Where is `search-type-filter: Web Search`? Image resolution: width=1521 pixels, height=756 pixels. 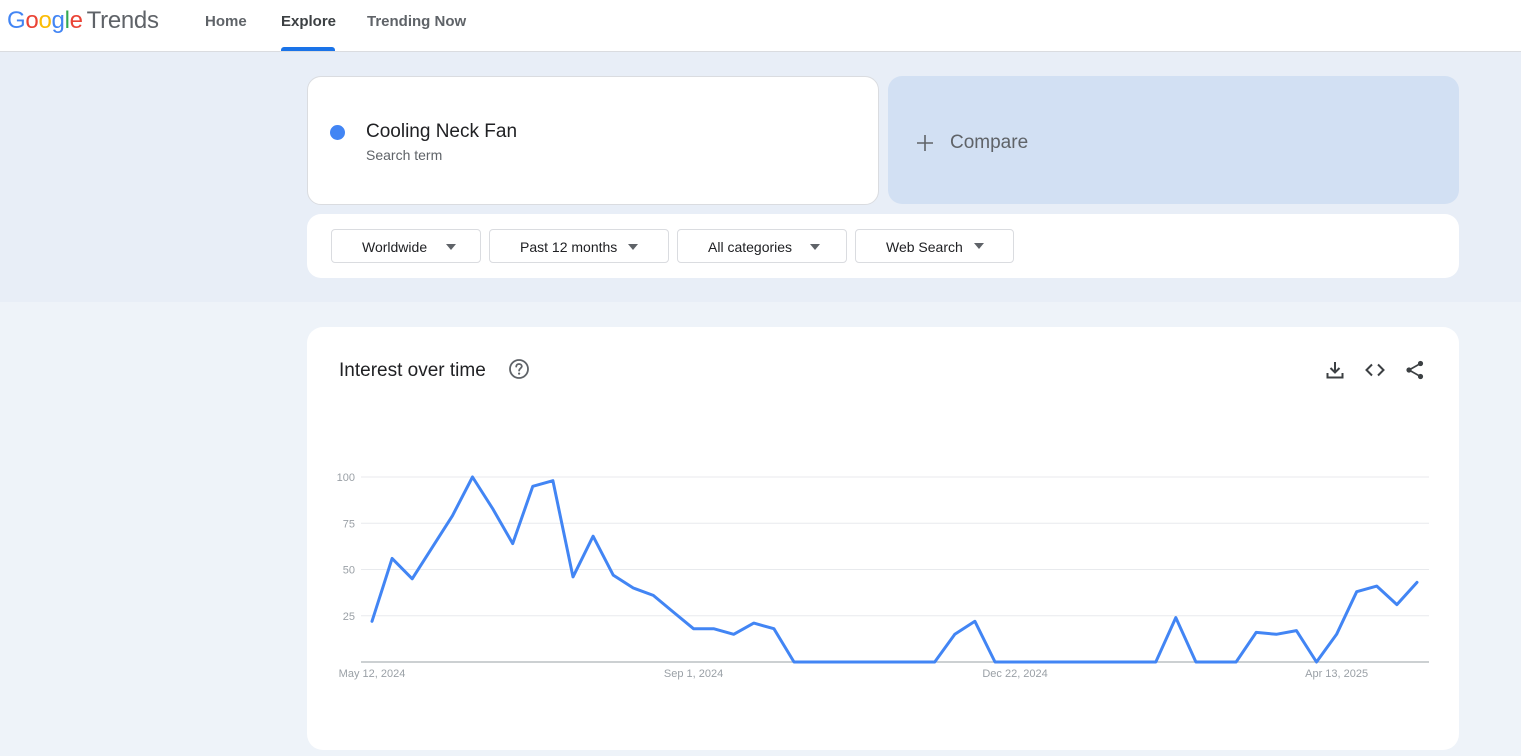
search-type-filter: Web Search is located at coordinates (934, 246).